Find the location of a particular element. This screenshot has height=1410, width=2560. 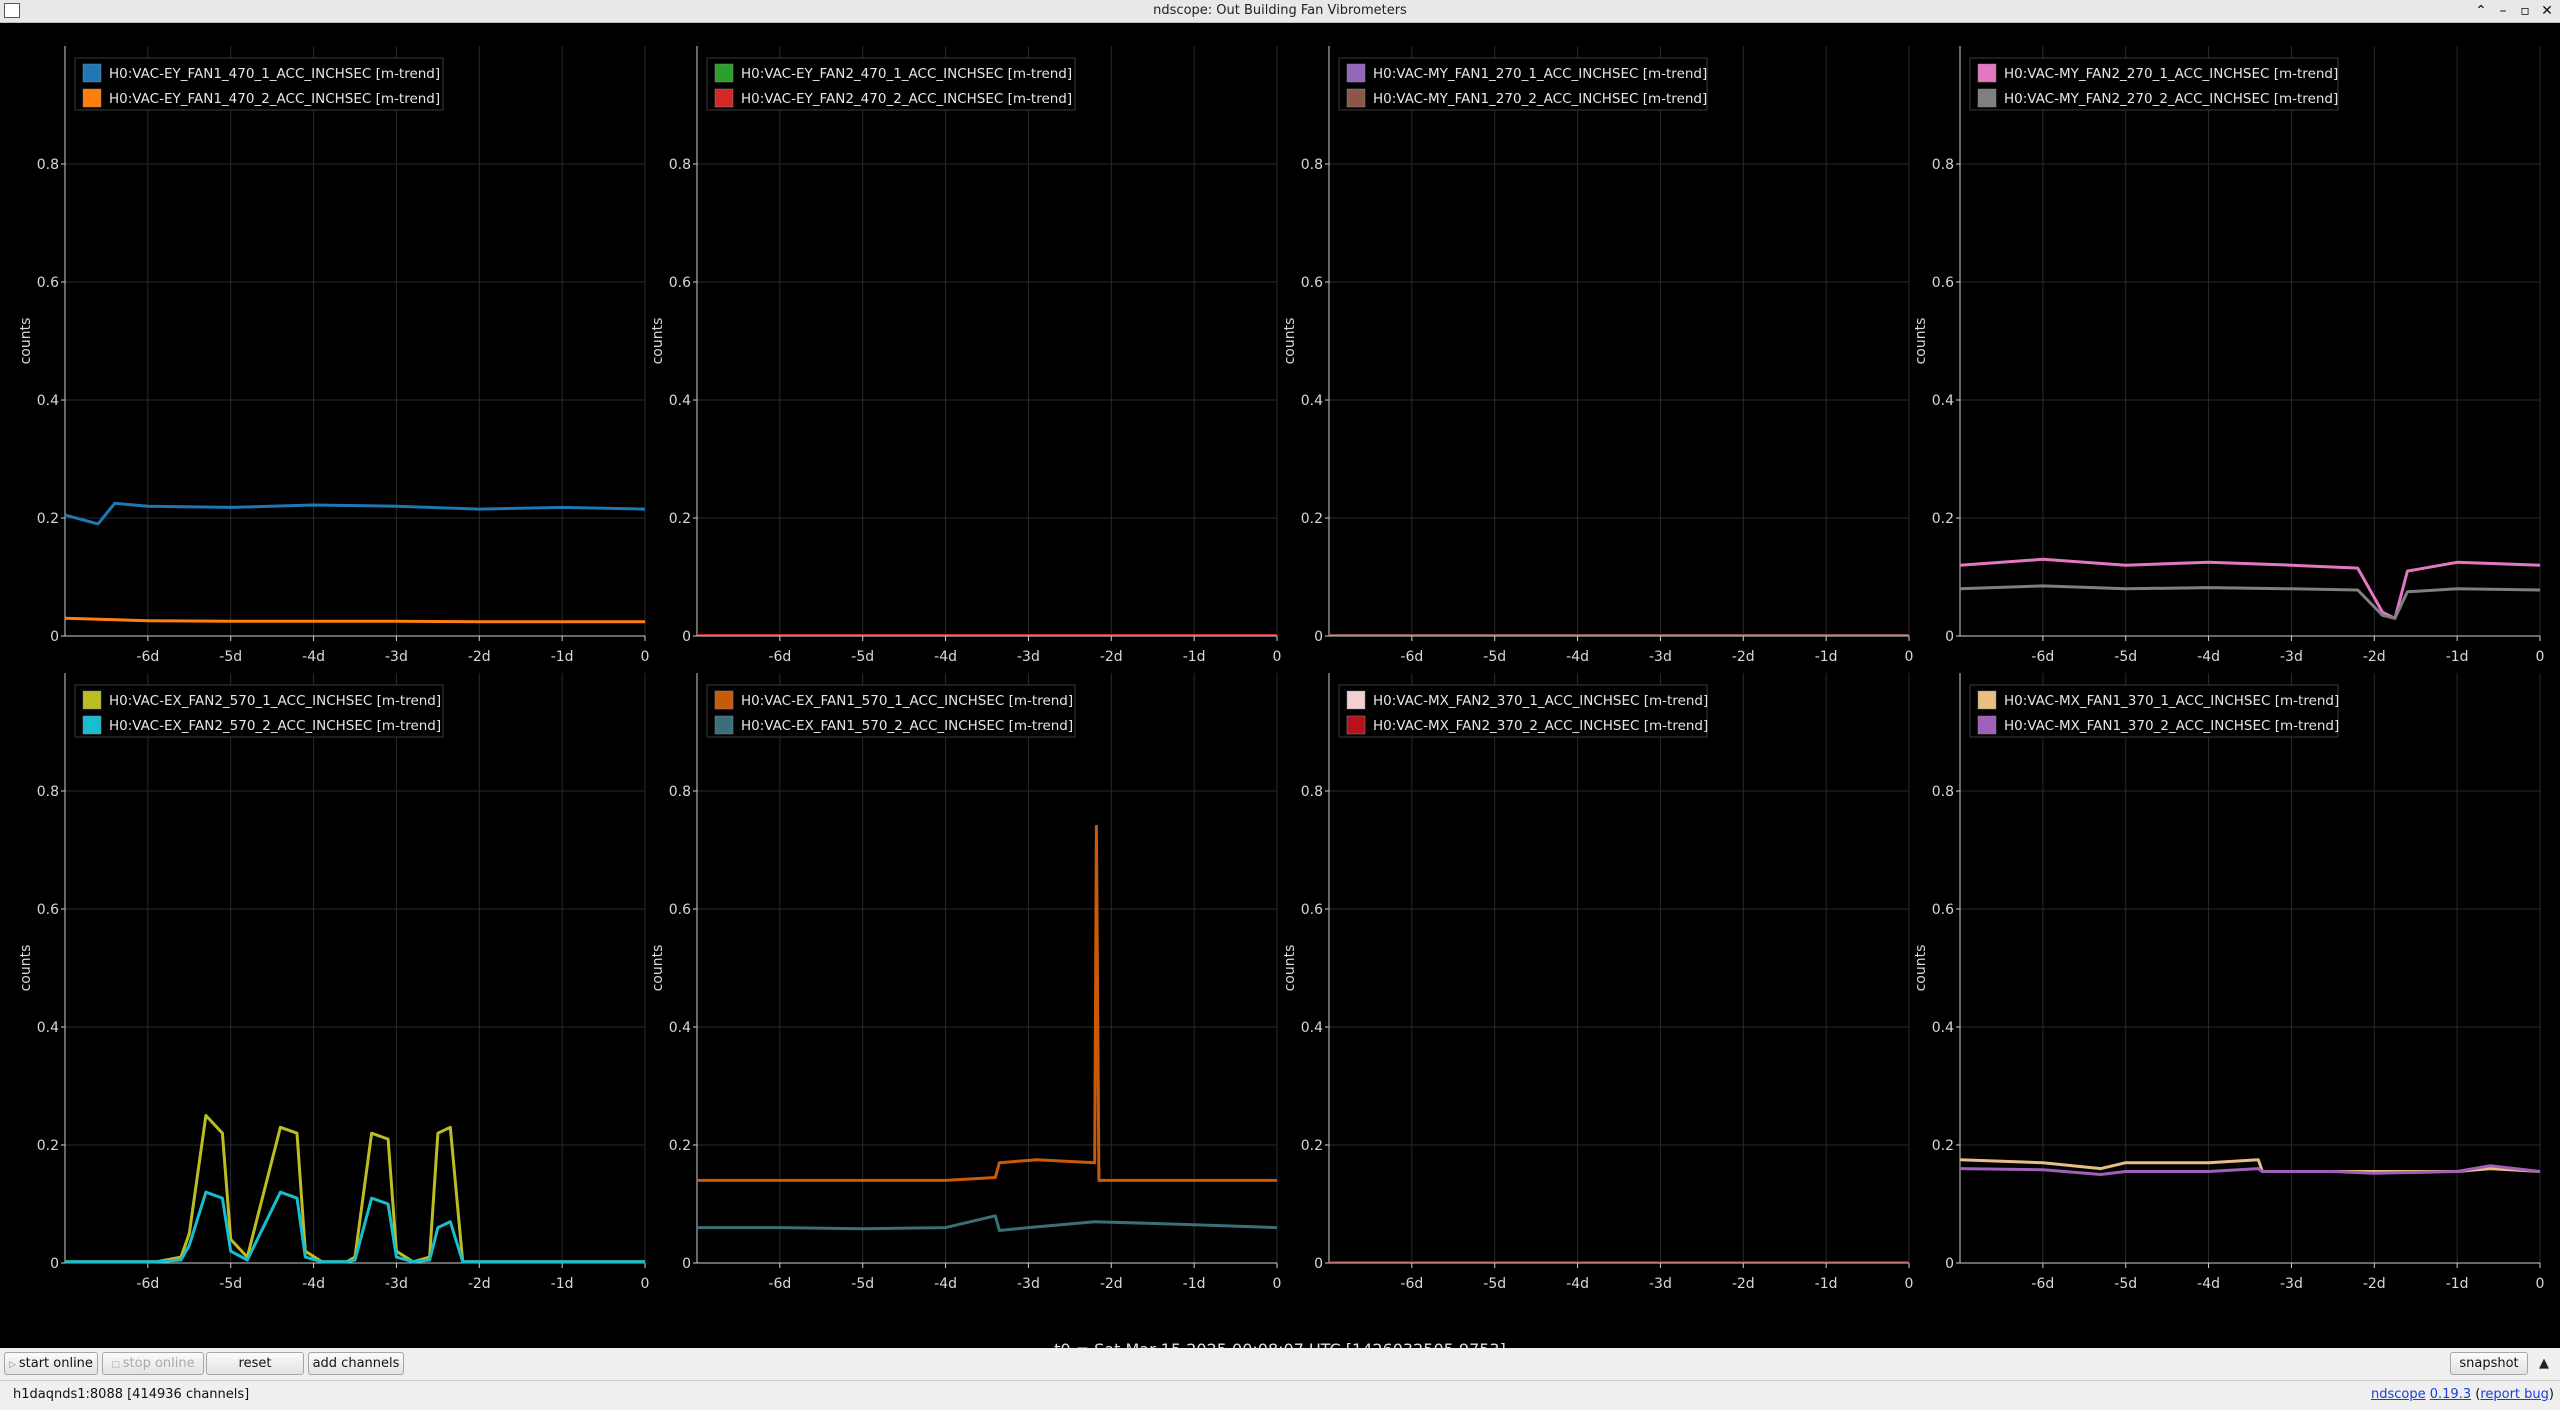

panel-8-x-tick-label: 0 is located at coordinates (2540, 1284).